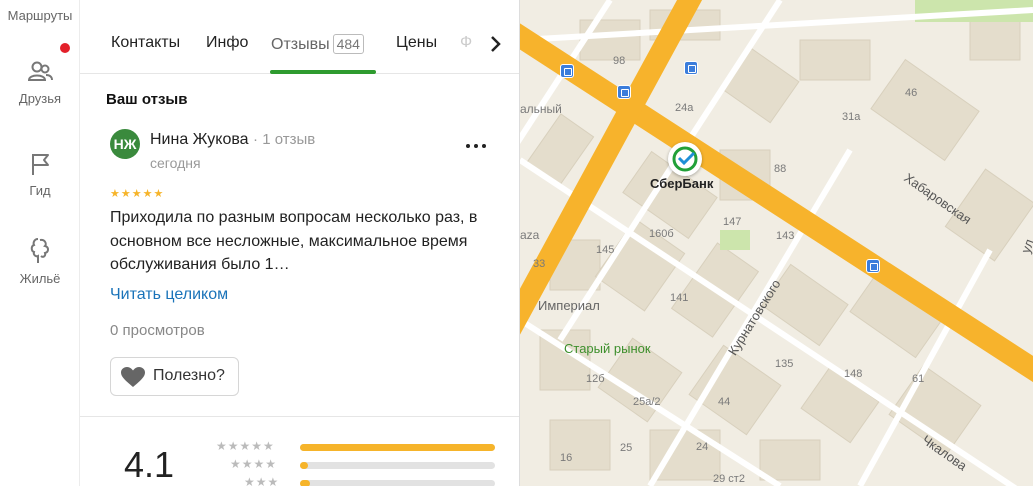 The height and width of the screenshot is (486, 1033). Describe the element at coordinates (661, 234) in the screenshot. I see `house-number: 160б` at that location.